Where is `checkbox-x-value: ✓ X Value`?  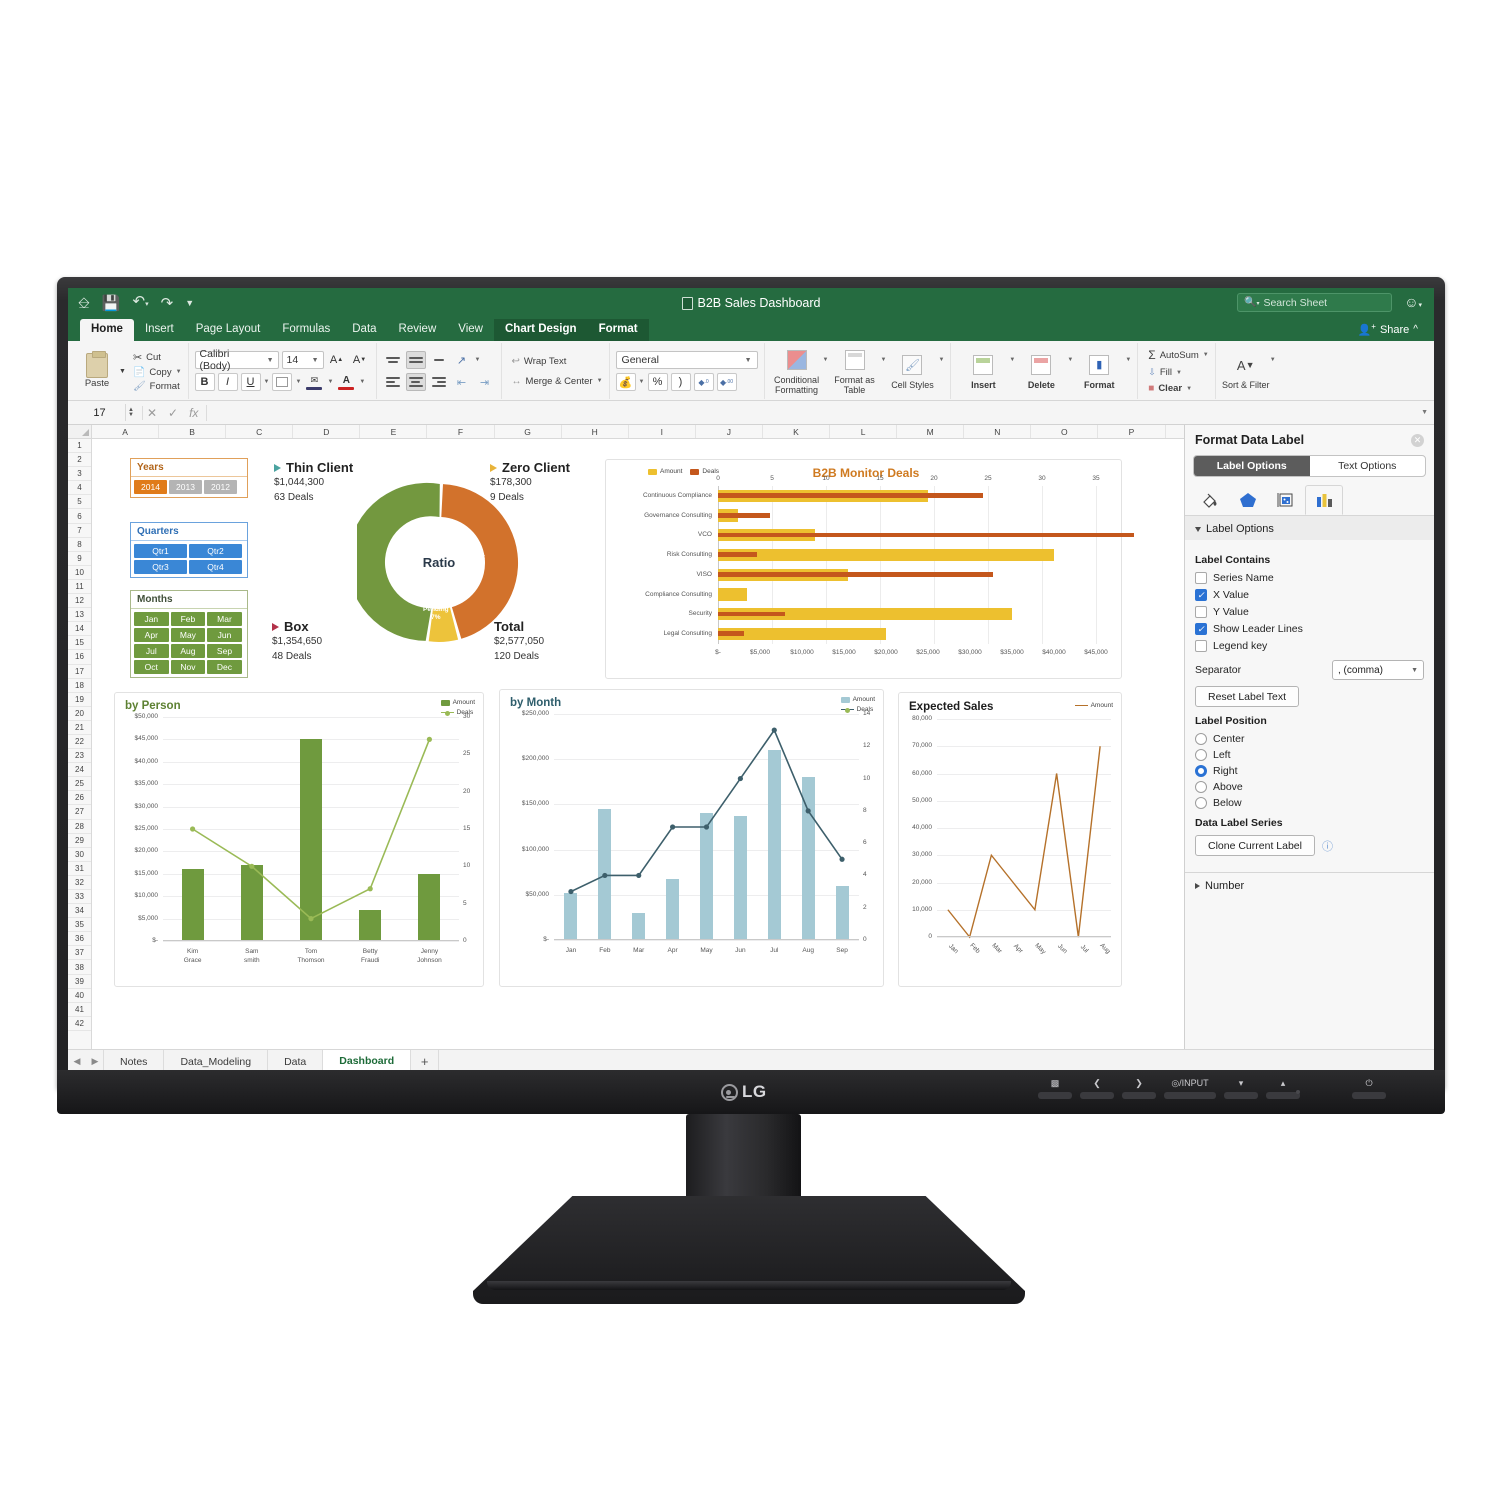 checkbox-x-value: ✓ X Value is located at coordinates (1309, 595).